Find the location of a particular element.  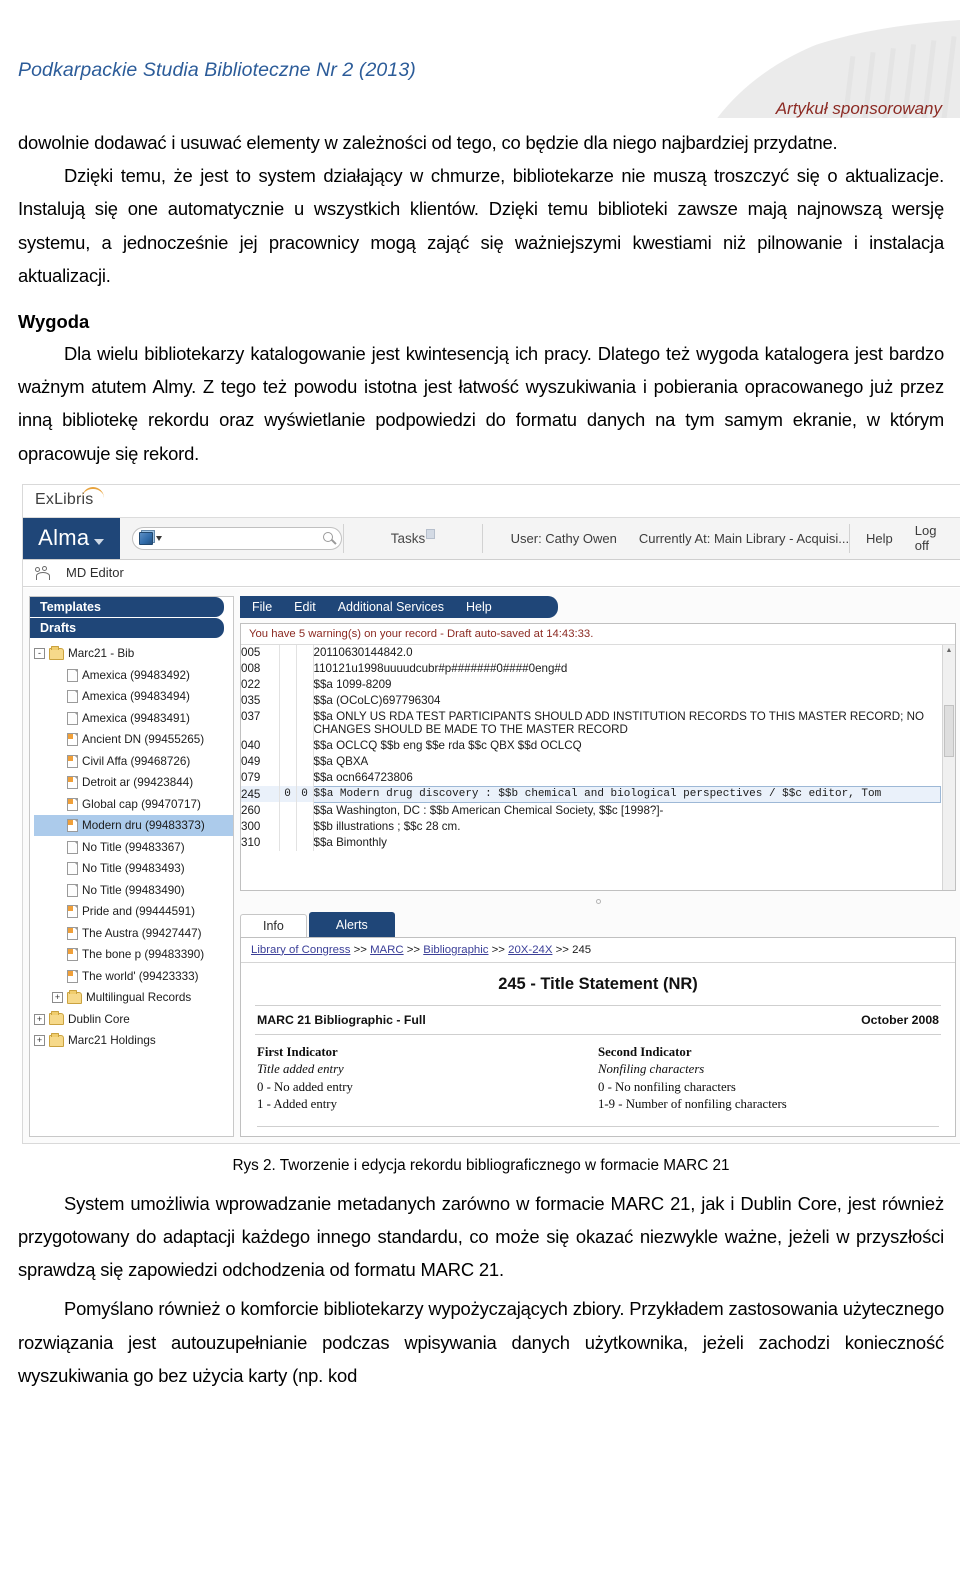

marc-content-cell: $$a (OCoLC)697796304 is located at coordinates (627, 701).